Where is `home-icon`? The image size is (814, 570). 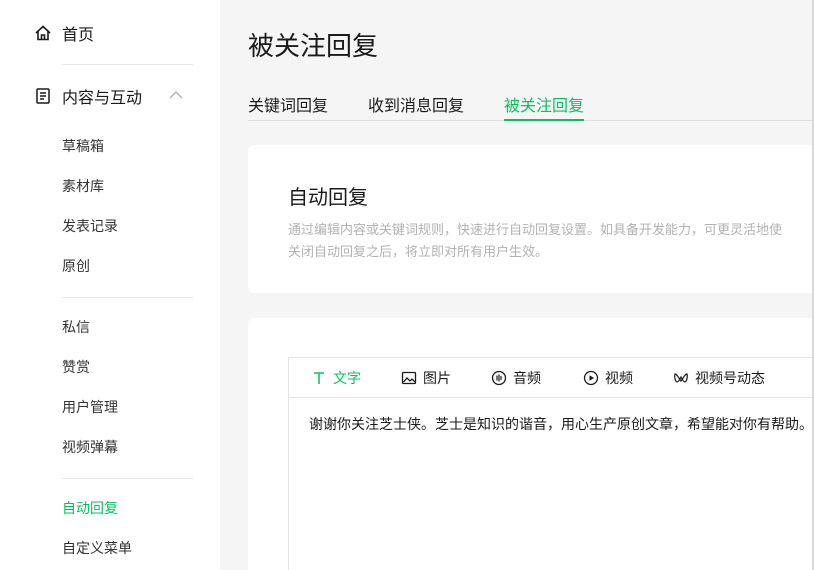 home-icon is located at coordinates (43, 33).